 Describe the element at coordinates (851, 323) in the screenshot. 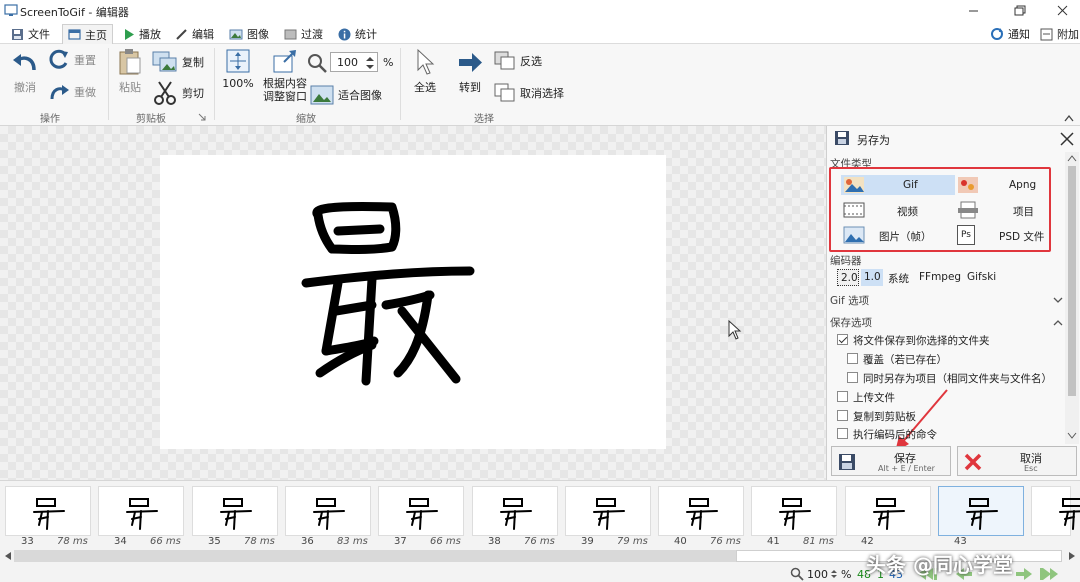

I see `save-options-label: 保存选项` at that location.